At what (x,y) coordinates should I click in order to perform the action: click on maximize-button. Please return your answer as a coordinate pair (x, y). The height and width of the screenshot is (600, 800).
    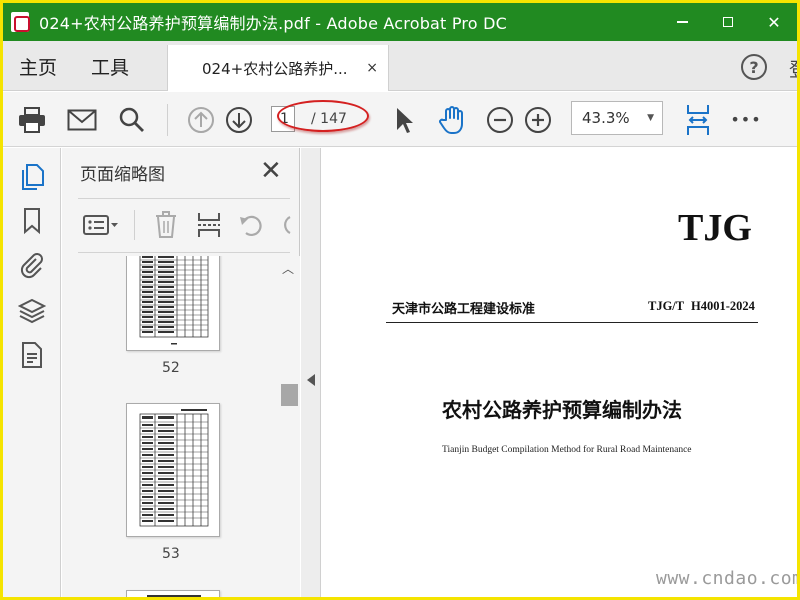
    Looking at the image, I should click on (728, 22).